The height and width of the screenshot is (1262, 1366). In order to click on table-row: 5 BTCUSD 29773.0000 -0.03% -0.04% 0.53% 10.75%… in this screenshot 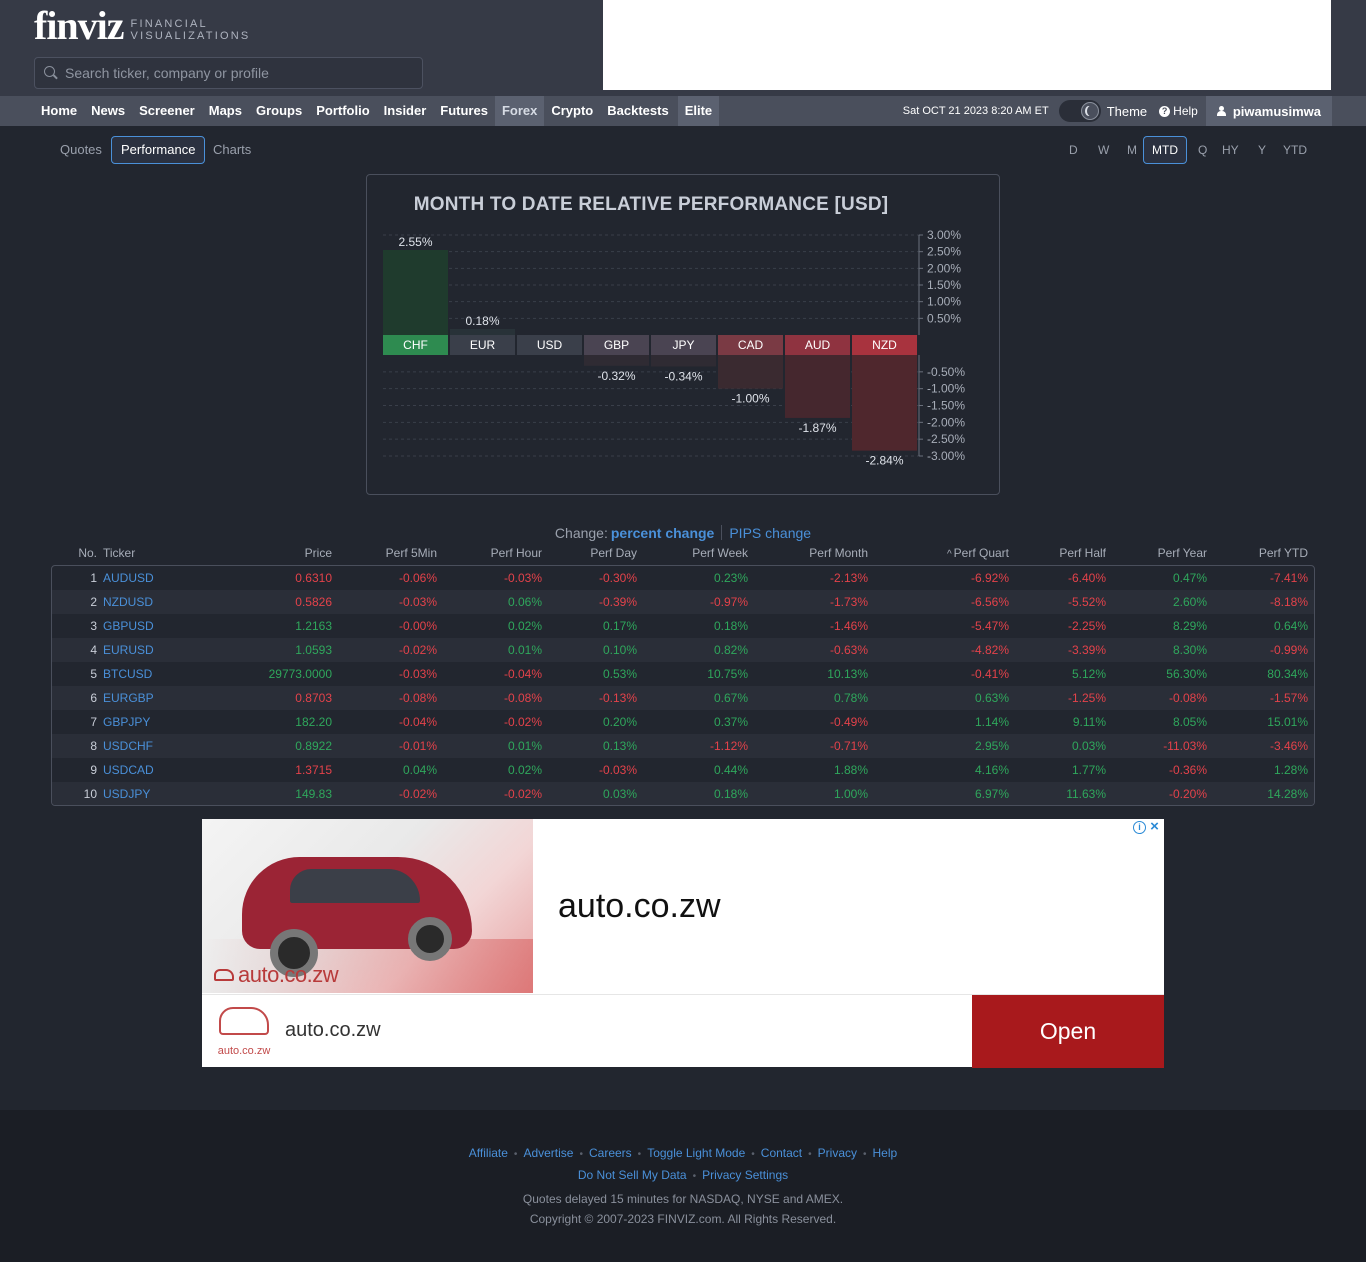, I will do `click(683, 674)`.